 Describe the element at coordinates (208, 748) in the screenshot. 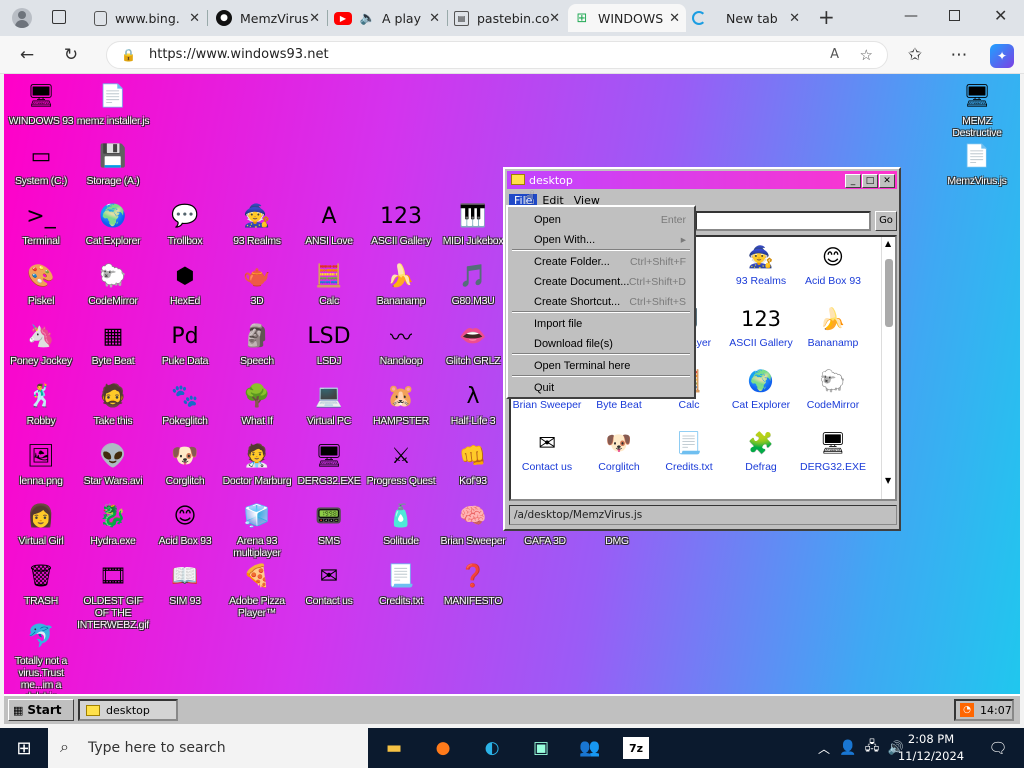

I see `taskbar-search-box: ⌕ Type here to search` at that location.